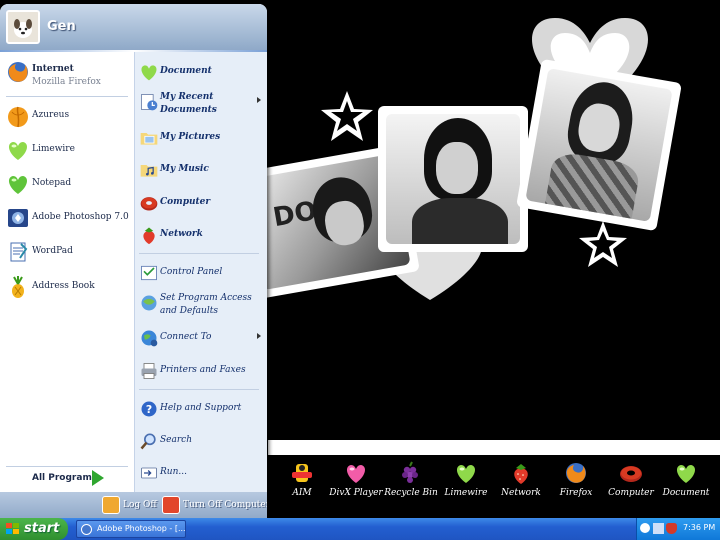  Describe the element at coordinates (176, 440) in the screenshot. I see `right-item-label: Search` at that location.